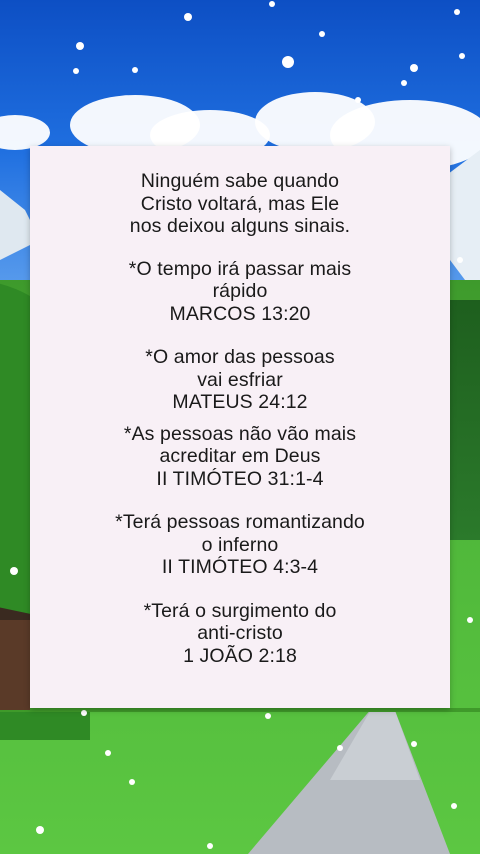 The height and width of the screenshot is (854, 480). I want to click on sign-line: acreditar em Deus, so click(240, 456).